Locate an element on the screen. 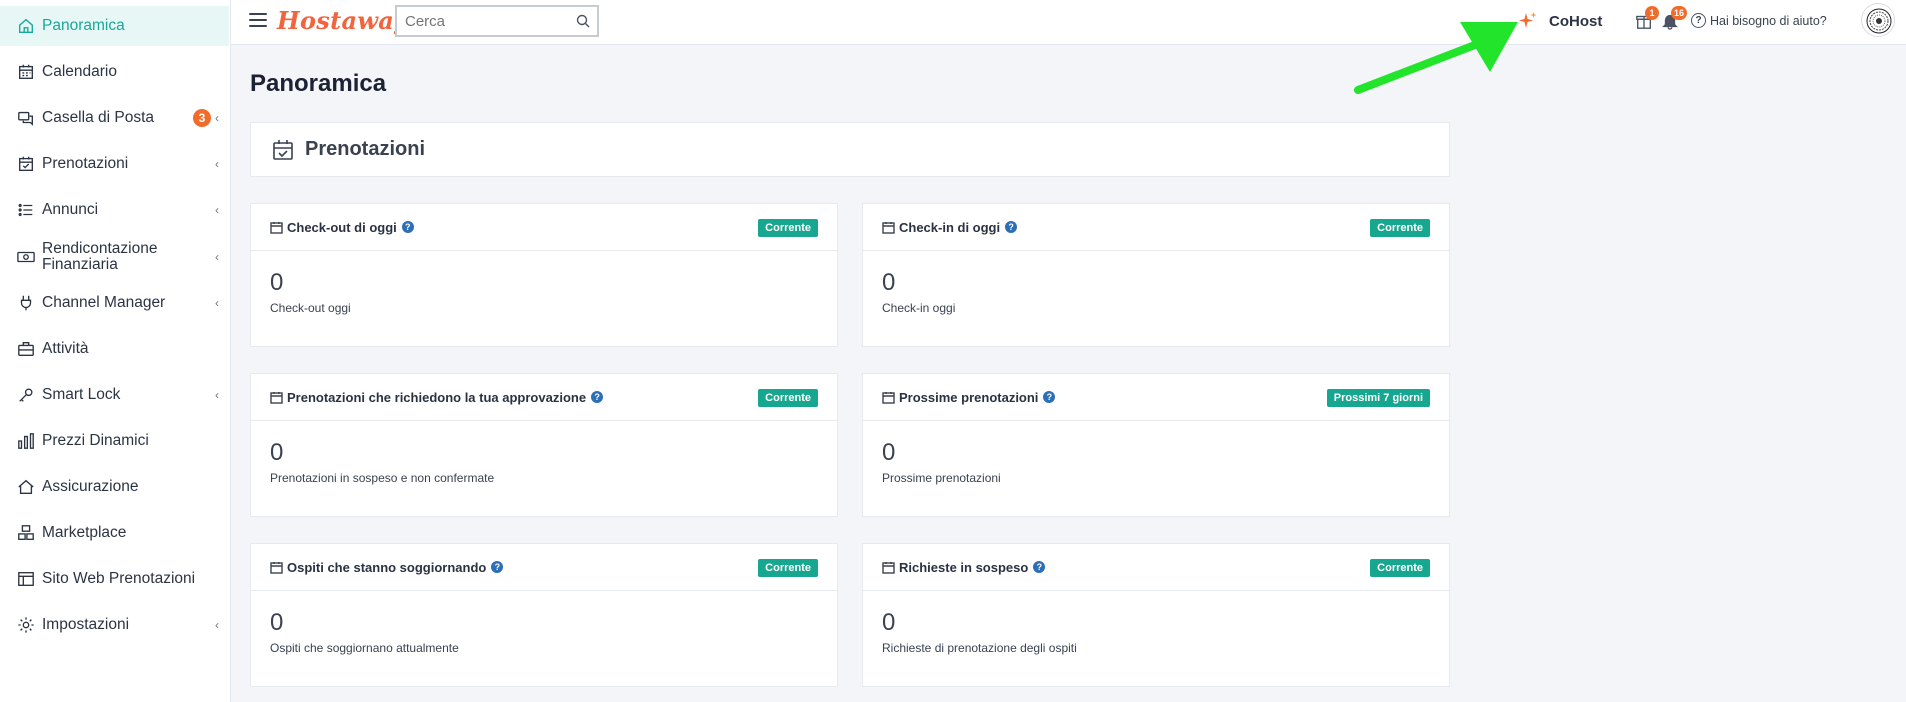  notifications-button: 16 is located at coordinates (1674, 19).